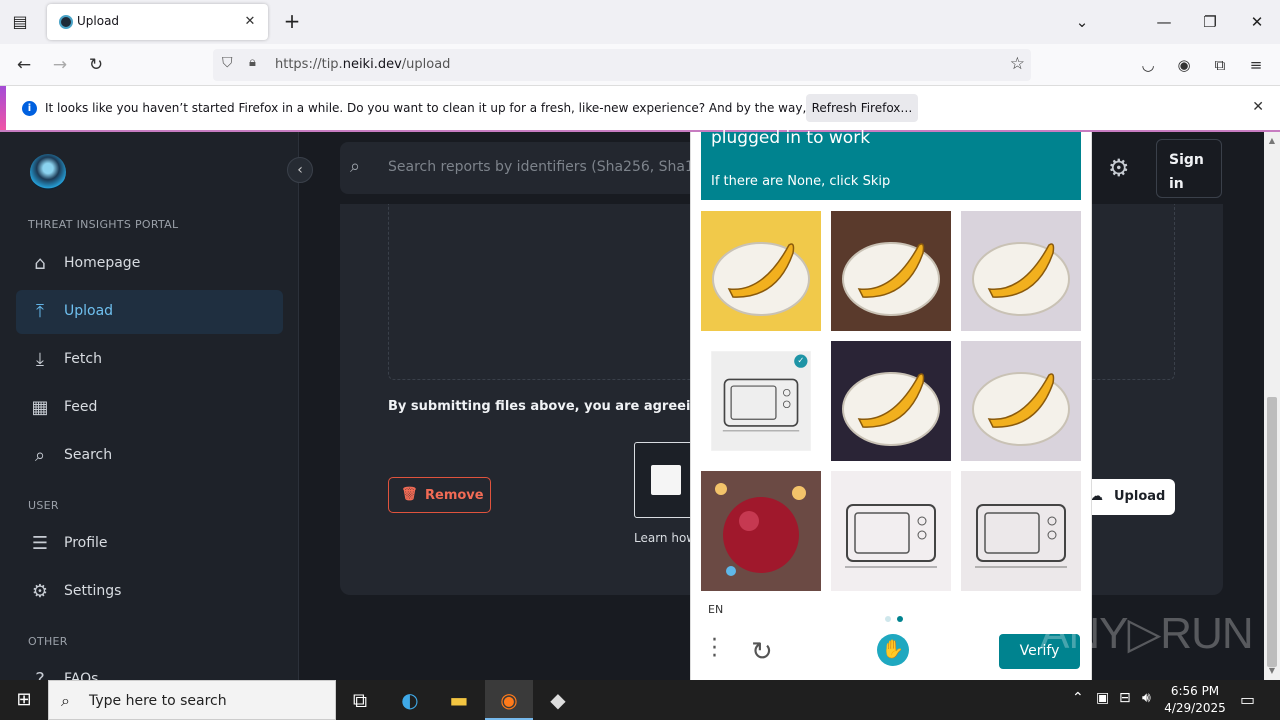  Describe the element at coordinates (48, 172) in the screenshot. I see `logo-icon` at that location.